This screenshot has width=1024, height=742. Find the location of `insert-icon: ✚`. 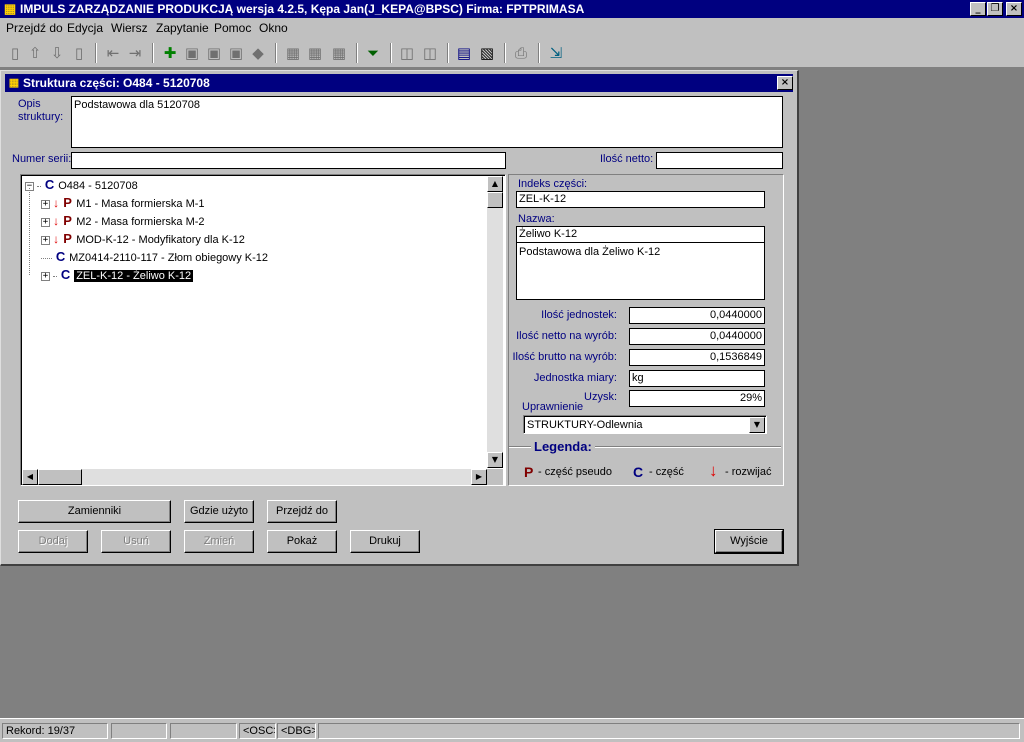

insert-icon: ✚ is located at coordinates (170, 53).